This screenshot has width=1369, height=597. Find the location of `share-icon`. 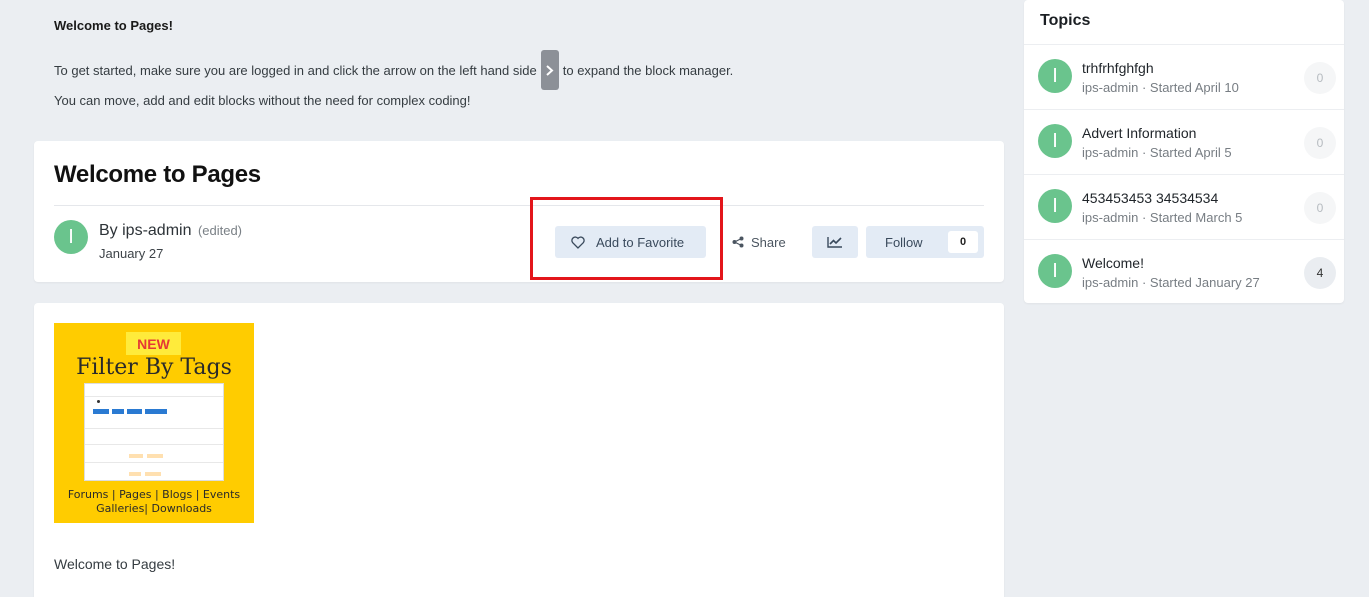

share-icon is located at coordinates (738, 242).